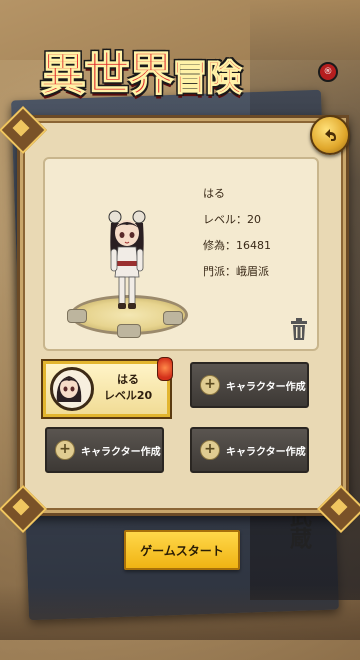  I want to click on back-arrow-icon, so click(330, 135).